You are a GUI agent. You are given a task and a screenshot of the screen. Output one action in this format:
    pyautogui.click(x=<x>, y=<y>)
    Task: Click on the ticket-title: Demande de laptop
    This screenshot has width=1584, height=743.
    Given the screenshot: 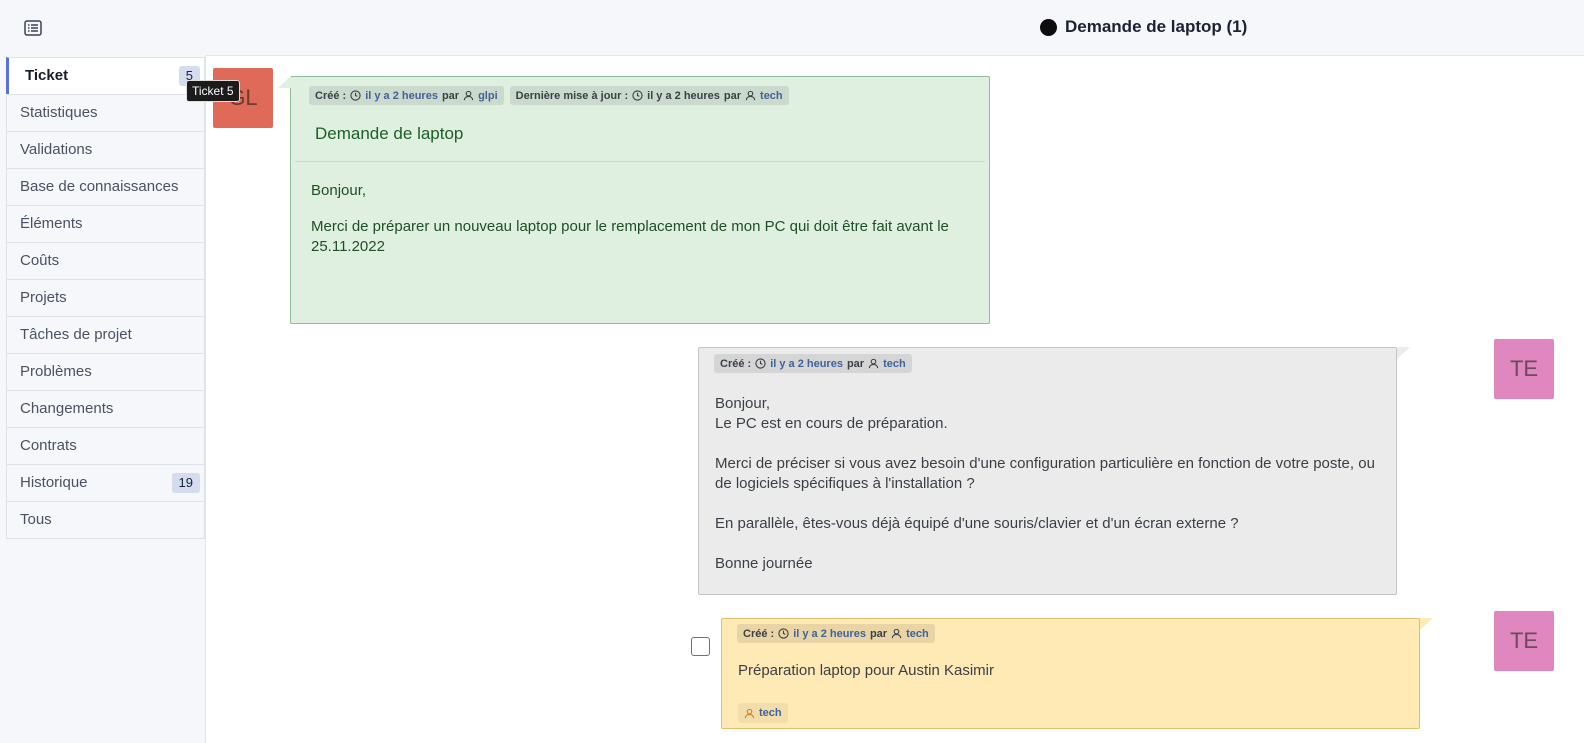 What is the action you would take?
    pyautogui.click(x=389, y=133)
    